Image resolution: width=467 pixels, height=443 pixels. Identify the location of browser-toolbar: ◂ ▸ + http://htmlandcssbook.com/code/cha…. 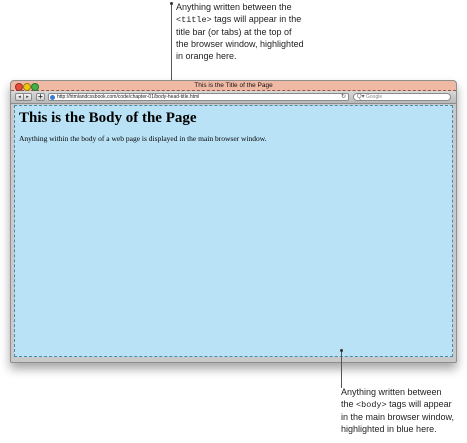
(233, 97).